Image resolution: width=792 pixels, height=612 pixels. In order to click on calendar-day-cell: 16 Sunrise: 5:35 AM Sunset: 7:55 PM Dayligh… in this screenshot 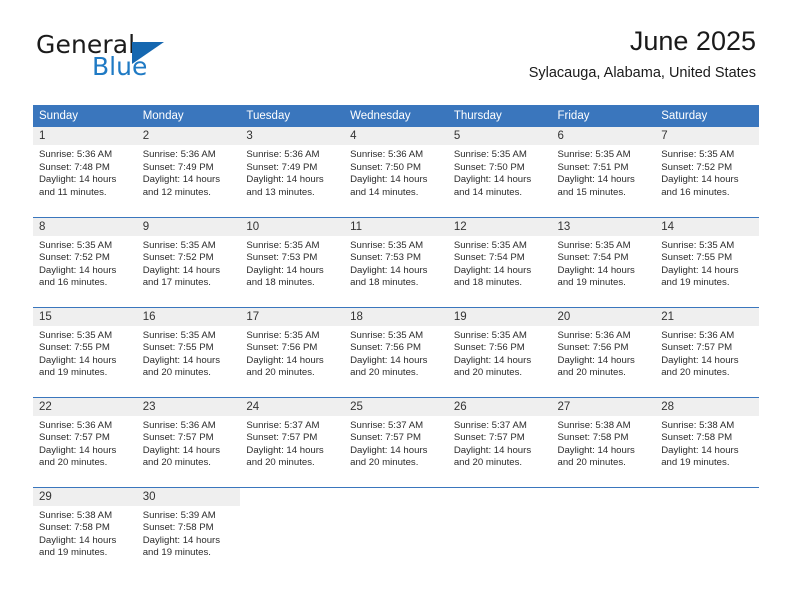, I will do `click(188, 351)`.